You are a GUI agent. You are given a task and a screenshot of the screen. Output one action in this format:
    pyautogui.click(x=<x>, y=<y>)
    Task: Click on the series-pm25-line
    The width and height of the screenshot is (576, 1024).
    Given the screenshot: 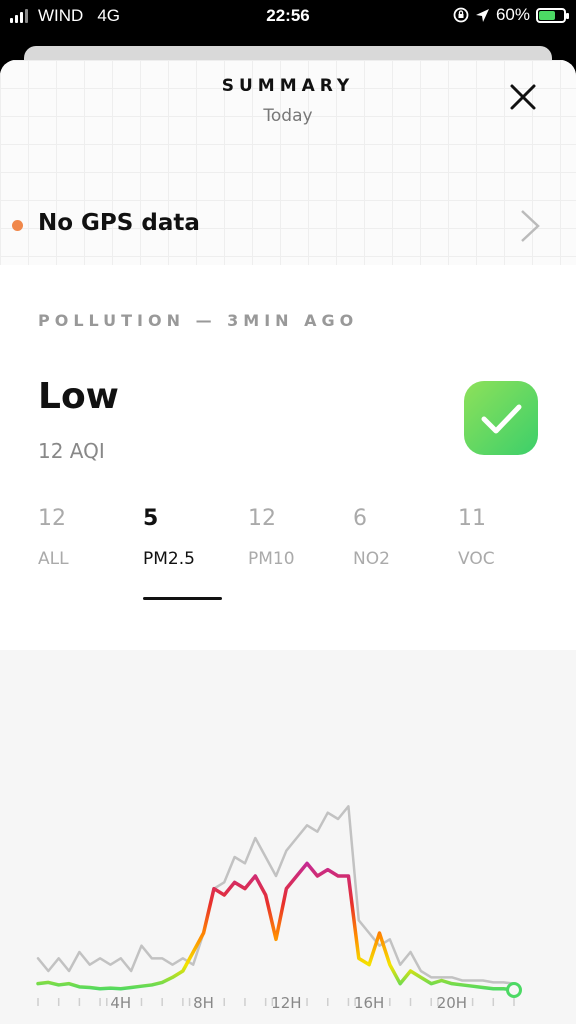 What is the action you would take?
    pyautogui.click(x=276, y=926)
    